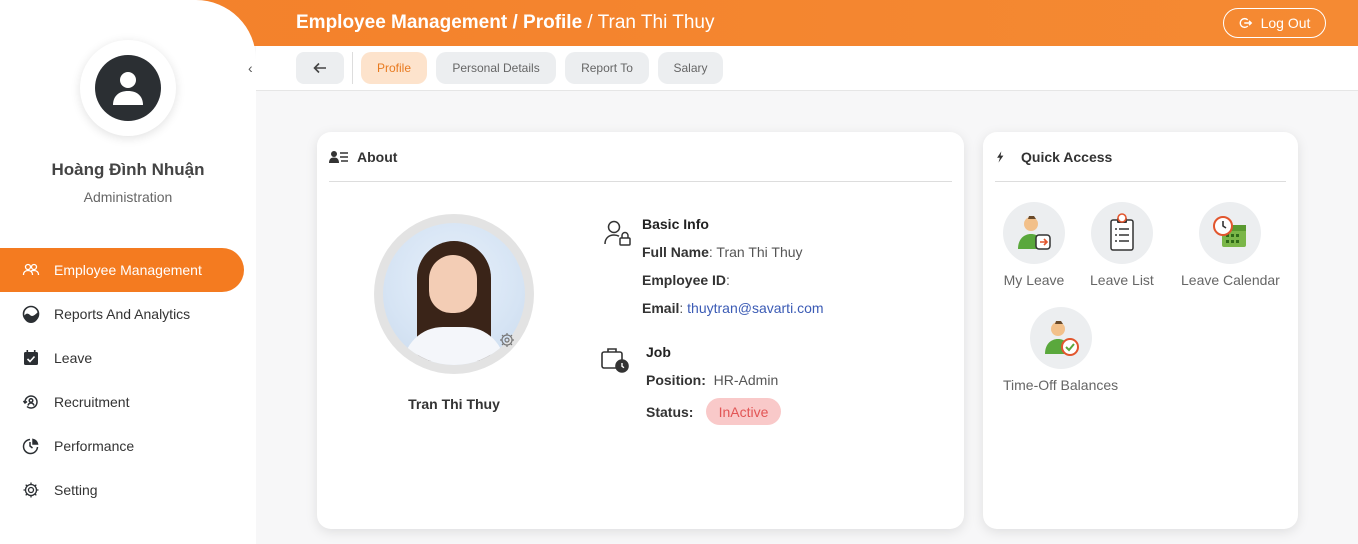 The height and width of the screenshot is (544, 1358). Describe the element at coordinates (607, 68) in the screenshot. I see `tab-report-to: Report To` at that location.